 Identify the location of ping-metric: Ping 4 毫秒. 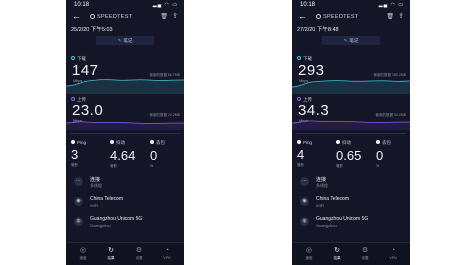
(315, 154).